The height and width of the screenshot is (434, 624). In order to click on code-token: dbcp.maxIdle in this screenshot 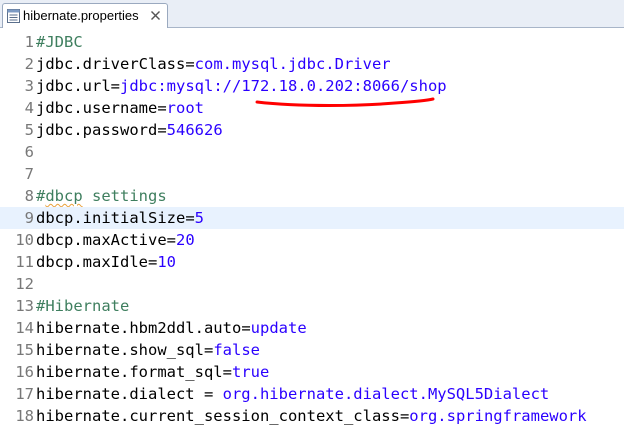, I will do `click(92, 262)`.